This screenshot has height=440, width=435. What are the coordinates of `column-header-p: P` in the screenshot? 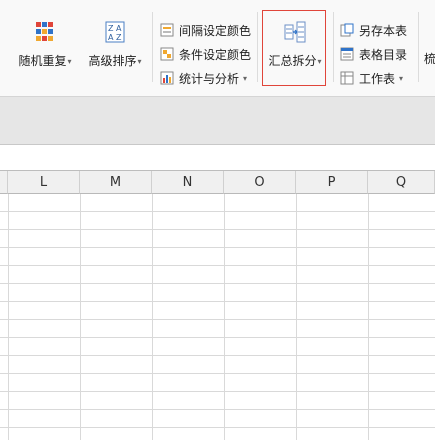 It's located at (332, 182).